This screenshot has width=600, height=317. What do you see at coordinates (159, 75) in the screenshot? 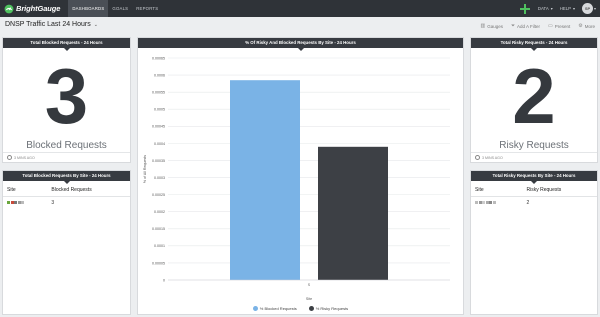
I see `y-tick-label: 0.0006` at bounding box center [159, 75].